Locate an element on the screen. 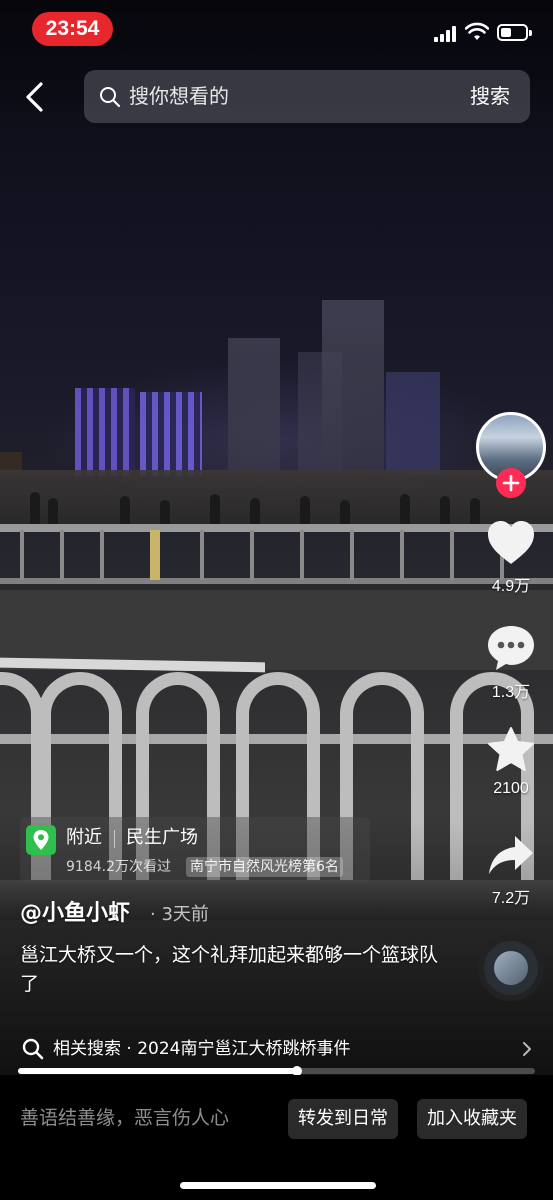 This screenshot has width=553, height=1200. post-time: · 3天前 is located at coordinates (179, 914).